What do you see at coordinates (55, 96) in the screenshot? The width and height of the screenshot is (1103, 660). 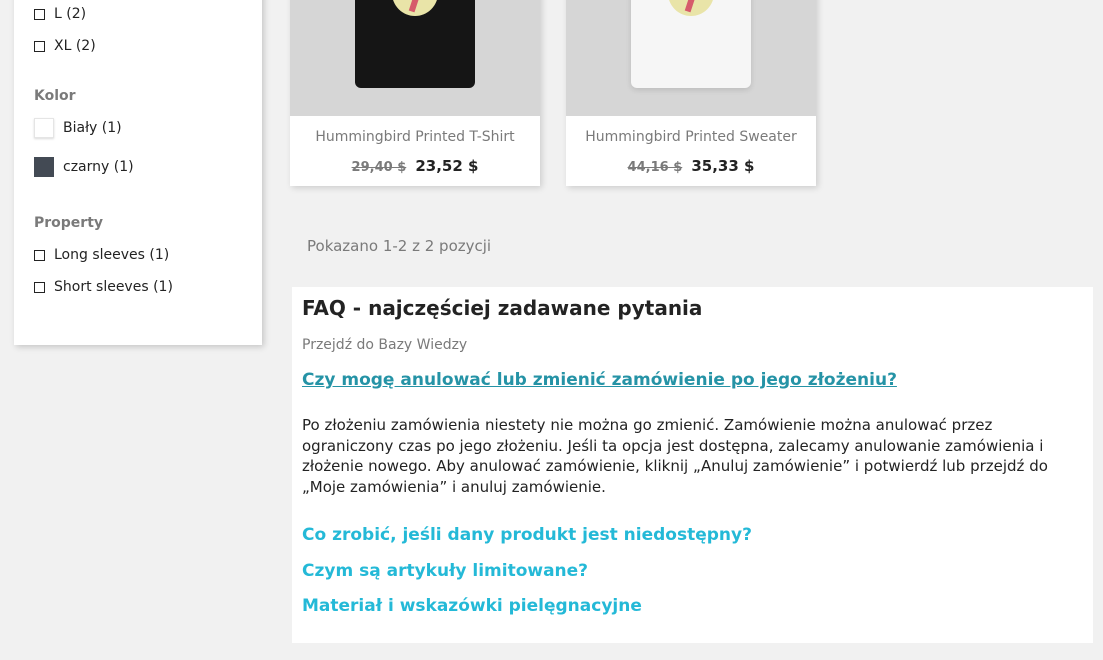 I see `facet-title-color: Kolor` at bounding box center [55, 96].